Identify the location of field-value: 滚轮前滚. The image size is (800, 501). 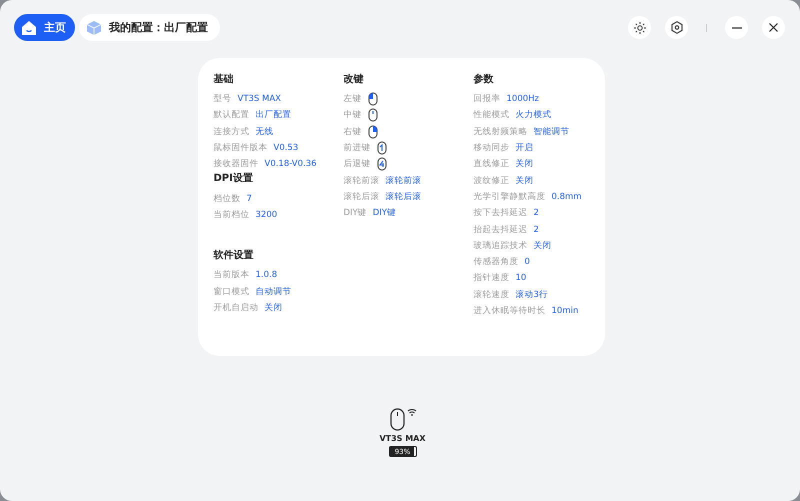
(404, 180).